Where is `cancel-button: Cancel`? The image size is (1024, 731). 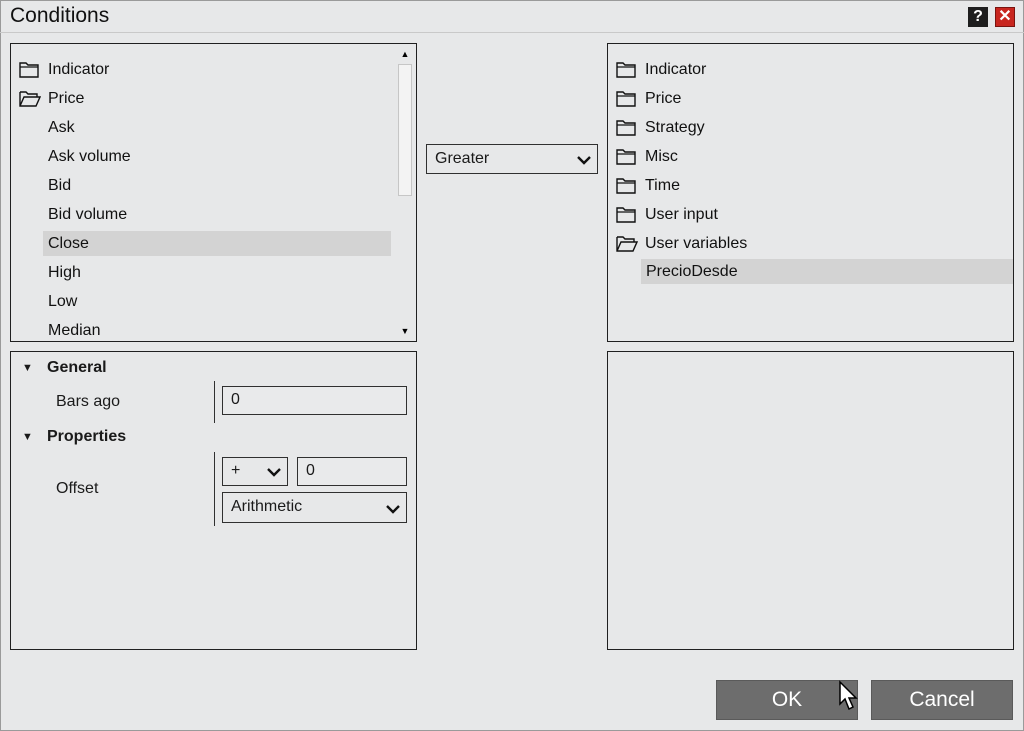
cancel-button: Cancel is located at coordinates (942, 700).